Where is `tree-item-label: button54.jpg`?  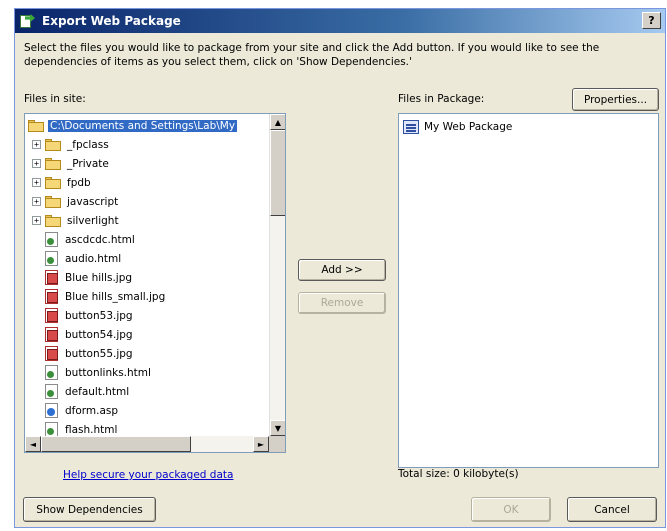 tree-item-label: button54.jpg is located at coordinates (99, 334).